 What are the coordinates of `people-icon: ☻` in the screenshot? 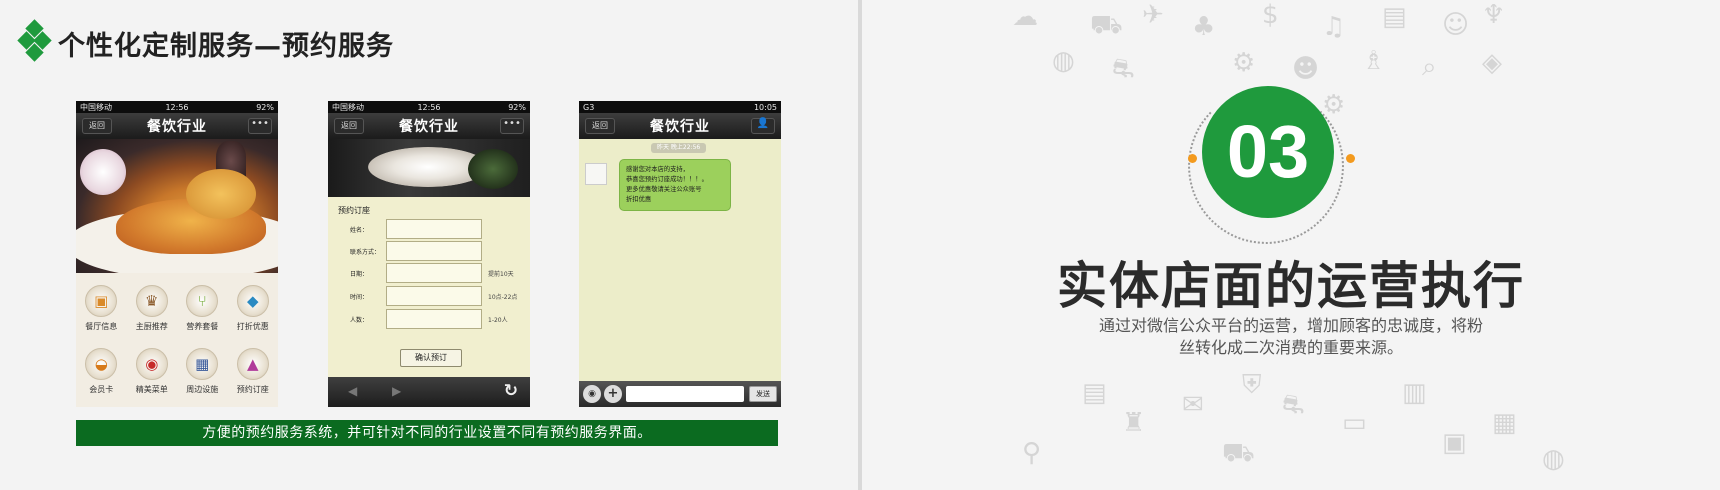 It's located at (1306, 69).